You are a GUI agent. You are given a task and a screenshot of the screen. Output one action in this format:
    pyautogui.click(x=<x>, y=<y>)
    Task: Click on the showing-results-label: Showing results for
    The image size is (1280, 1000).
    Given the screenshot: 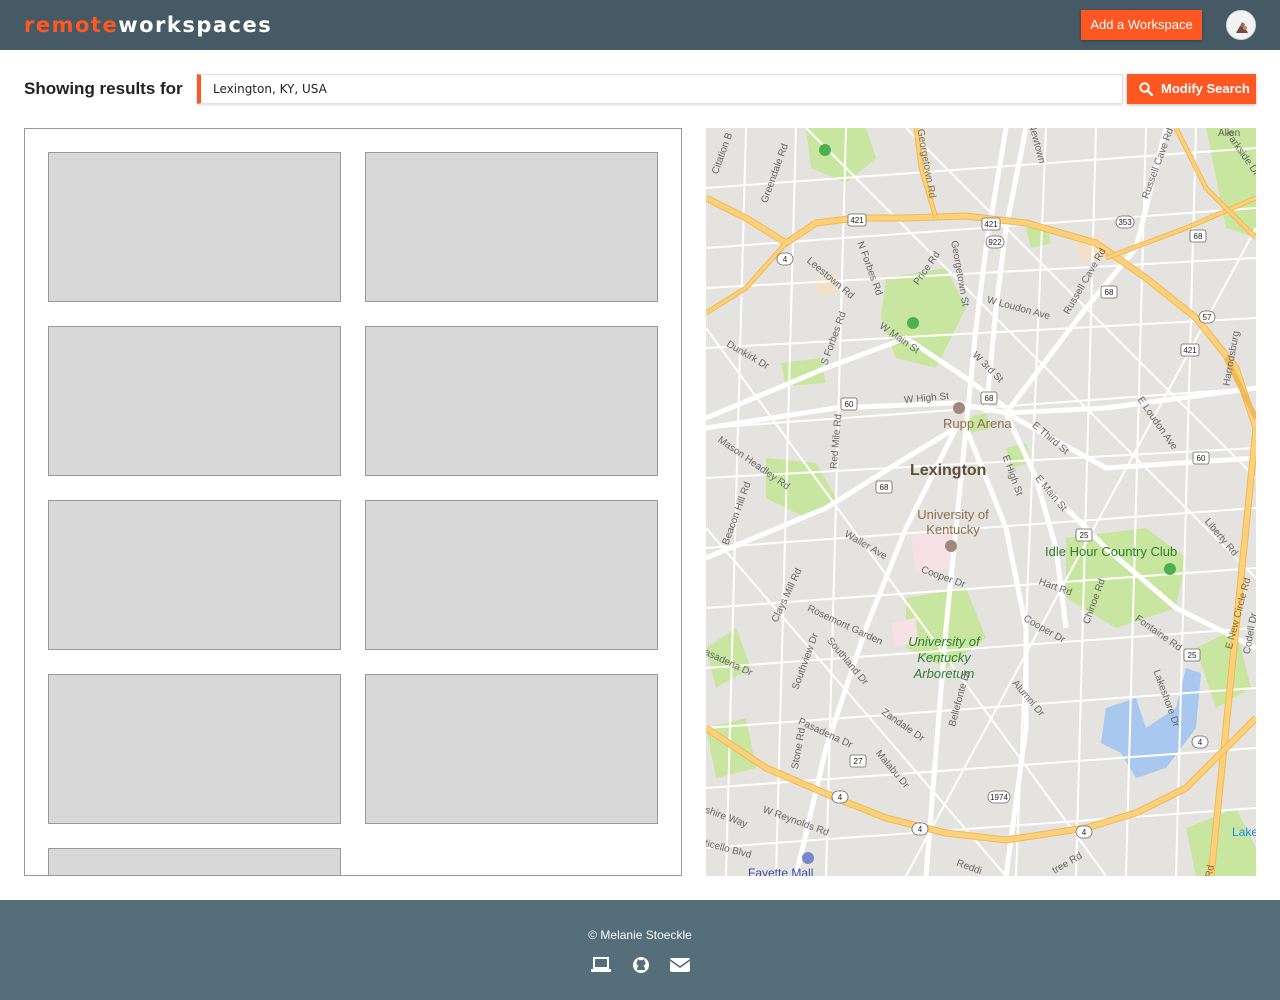 What is the action you would take?
    pyautogui.click(x=103, y=88)
    